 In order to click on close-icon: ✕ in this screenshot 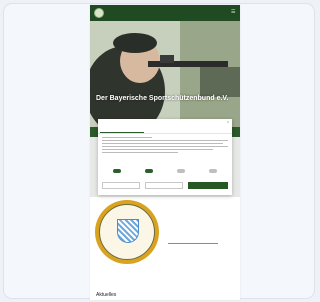, I will do `click(228, 122)`.